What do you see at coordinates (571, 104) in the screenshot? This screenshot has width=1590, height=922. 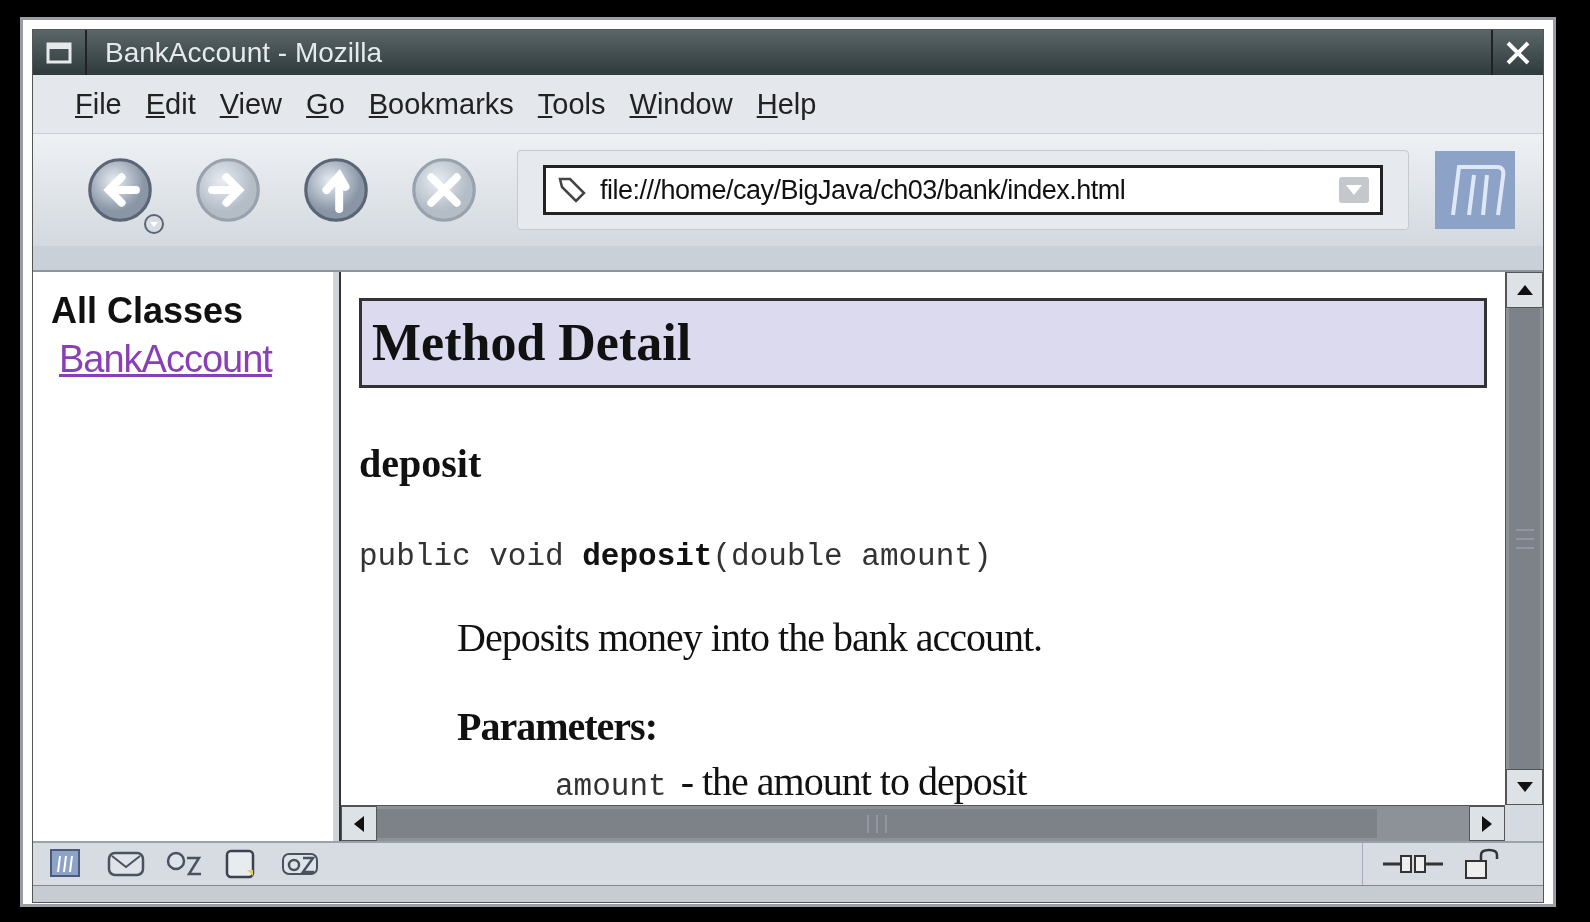 I see `menu-item: Tools` at bounding box center [571, 104].